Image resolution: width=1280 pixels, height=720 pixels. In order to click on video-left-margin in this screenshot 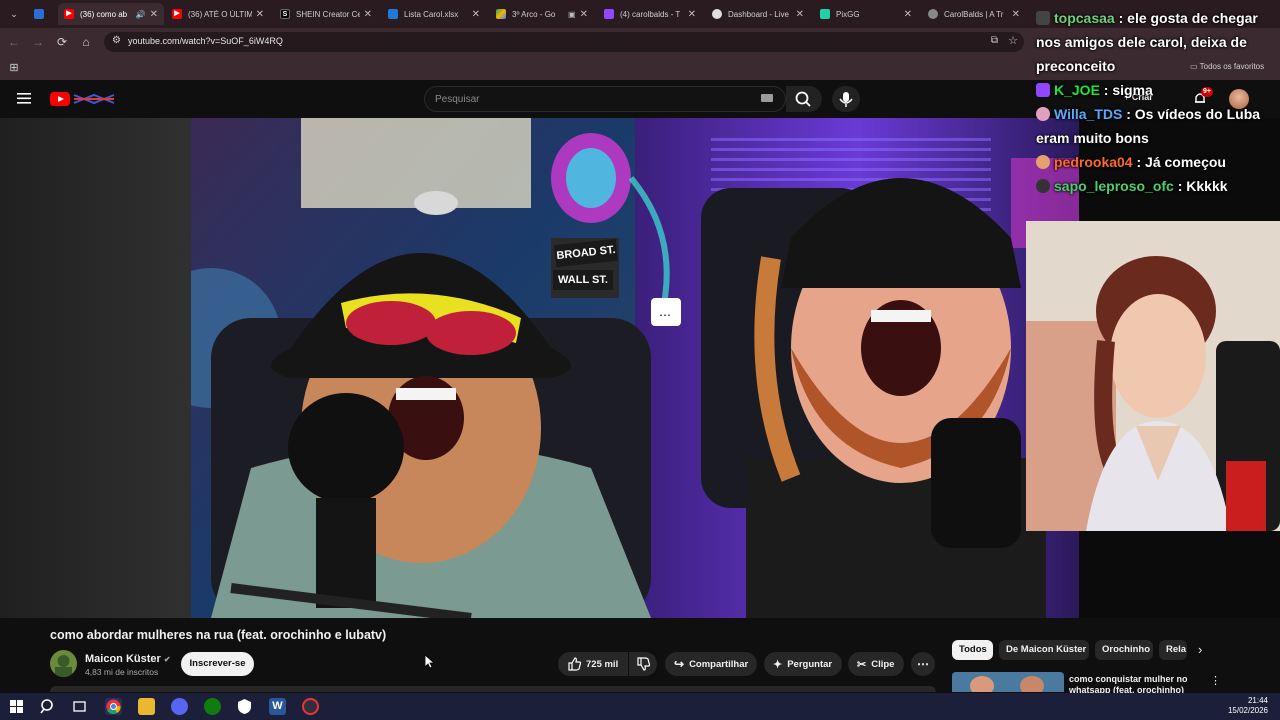, I will do `click(95, 368)`.